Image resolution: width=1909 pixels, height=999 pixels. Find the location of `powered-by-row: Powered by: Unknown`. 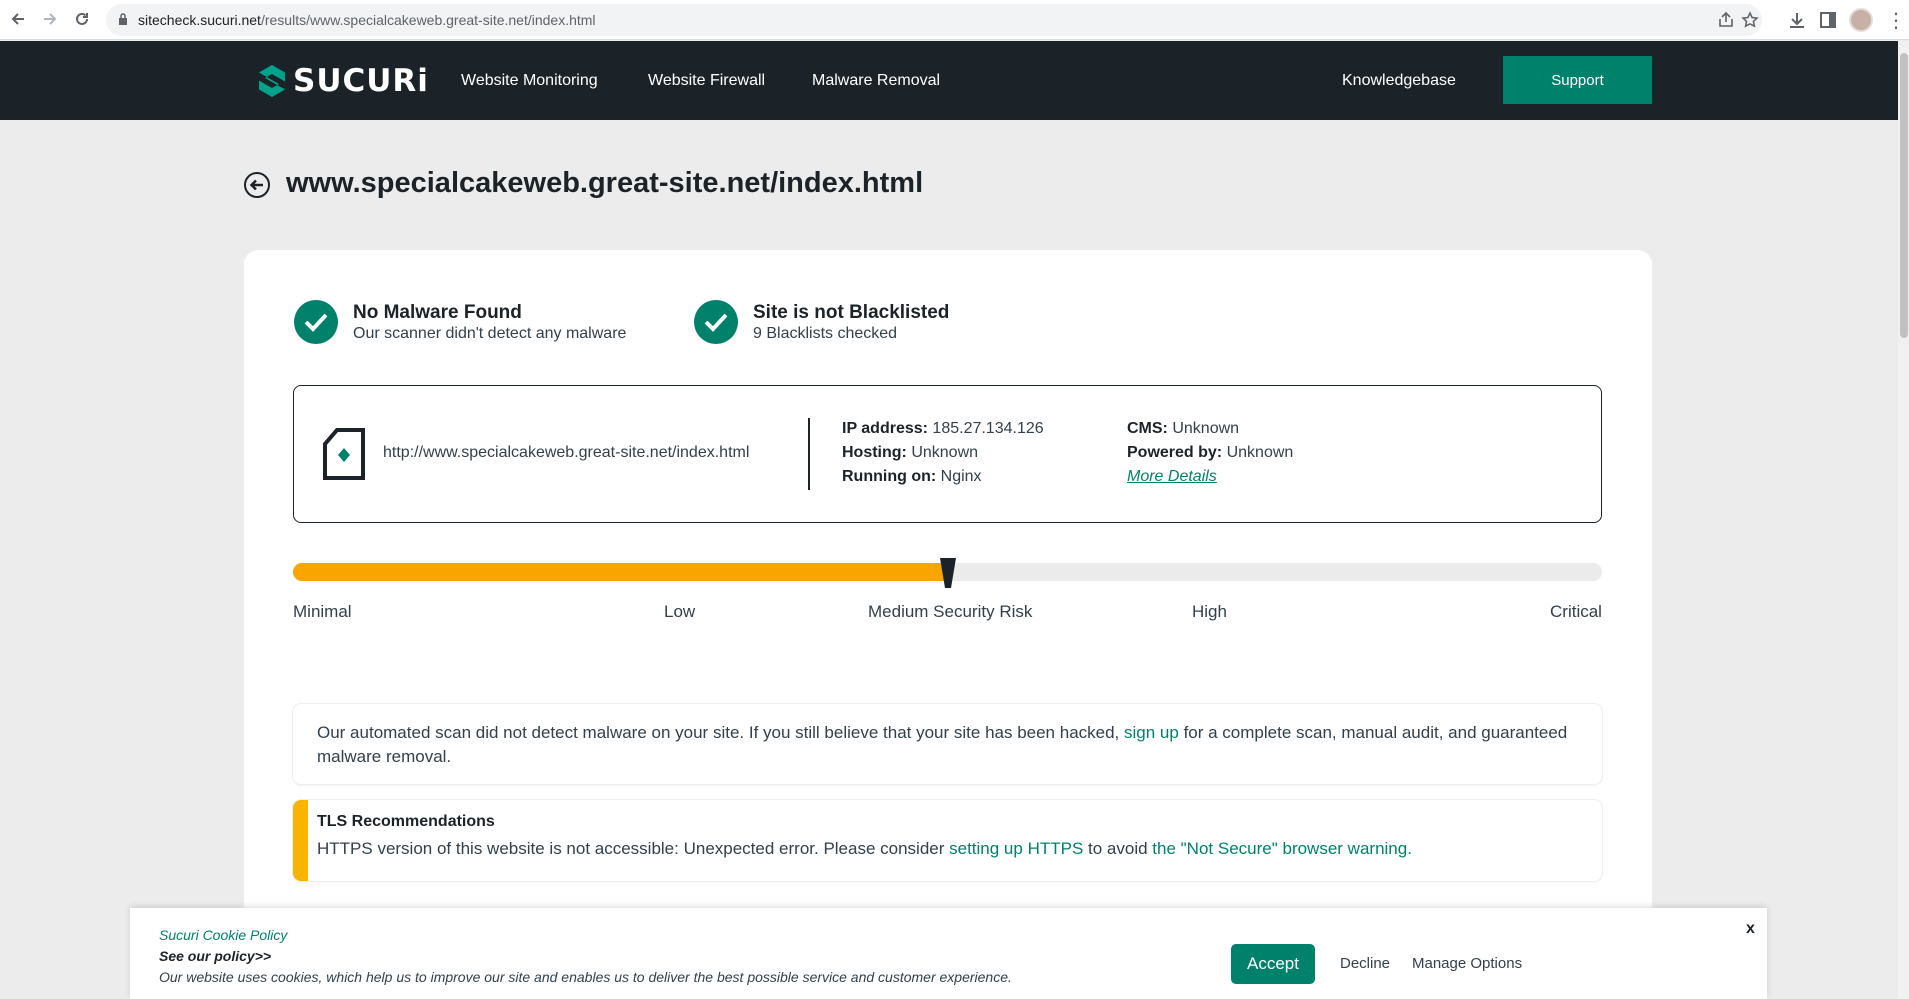

powered-by-row: Powered by: Unknown is located at coordinates (1210, 453).